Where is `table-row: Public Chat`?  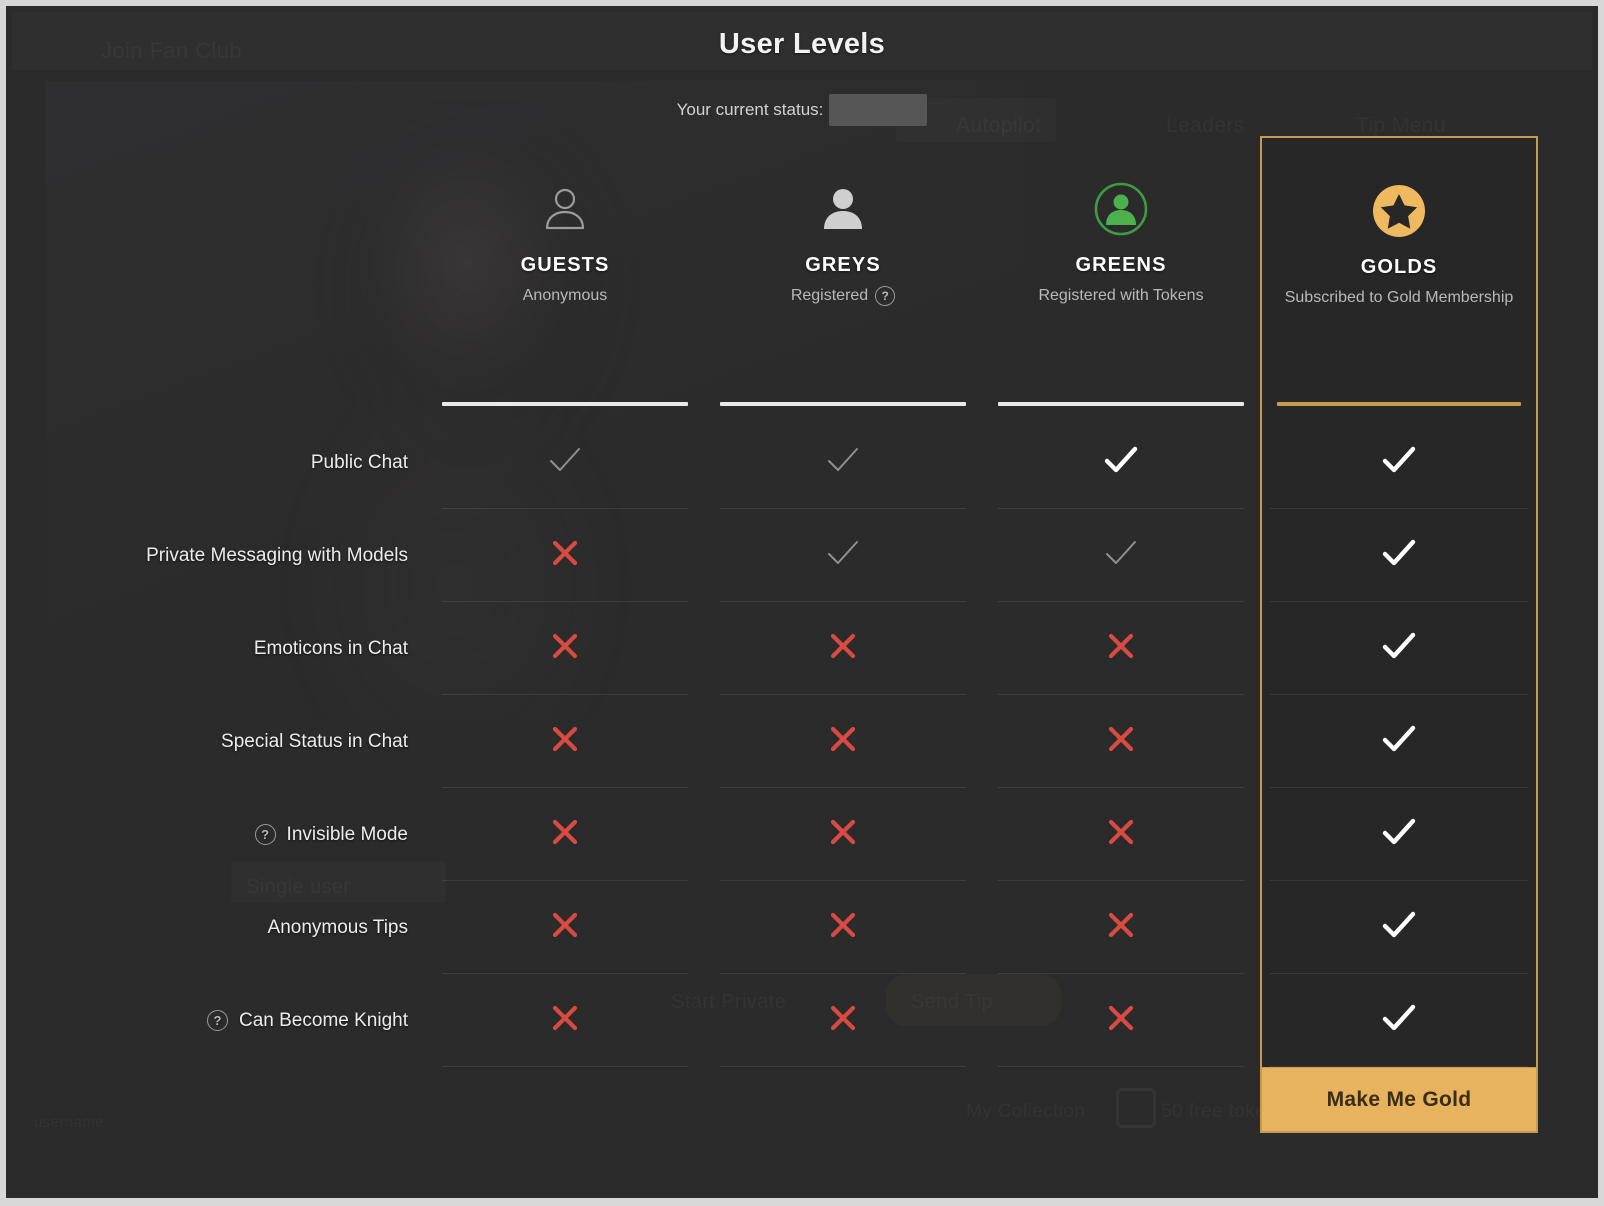 table-row: Public Chat is located at coordinates (802, 462).